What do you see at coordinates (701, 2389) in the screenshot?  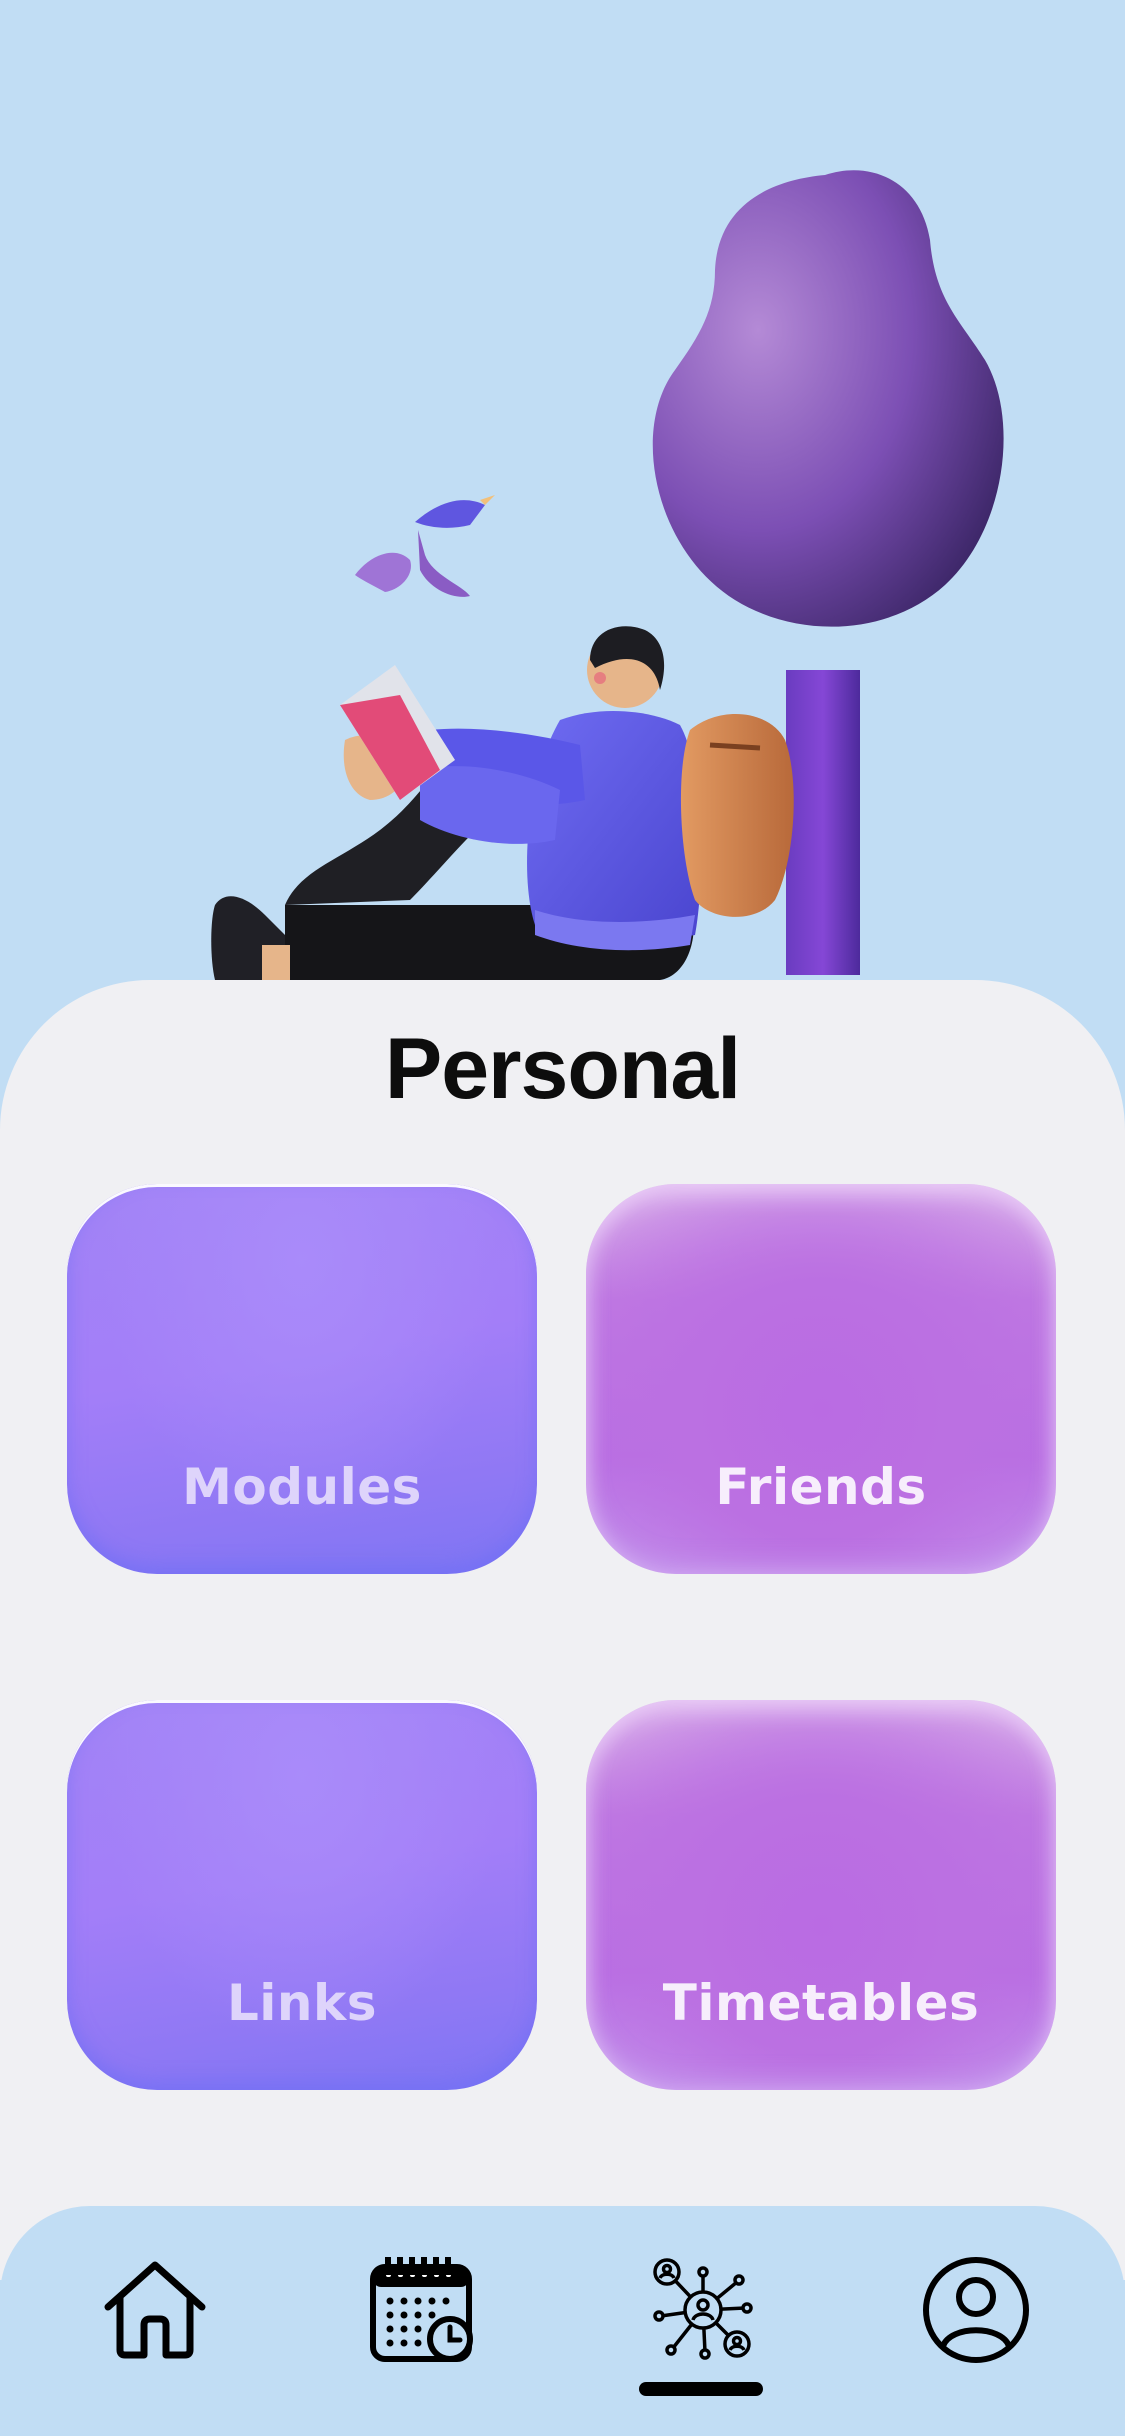 I see `active-tab-indicator` at bounding box center [701, 2389].